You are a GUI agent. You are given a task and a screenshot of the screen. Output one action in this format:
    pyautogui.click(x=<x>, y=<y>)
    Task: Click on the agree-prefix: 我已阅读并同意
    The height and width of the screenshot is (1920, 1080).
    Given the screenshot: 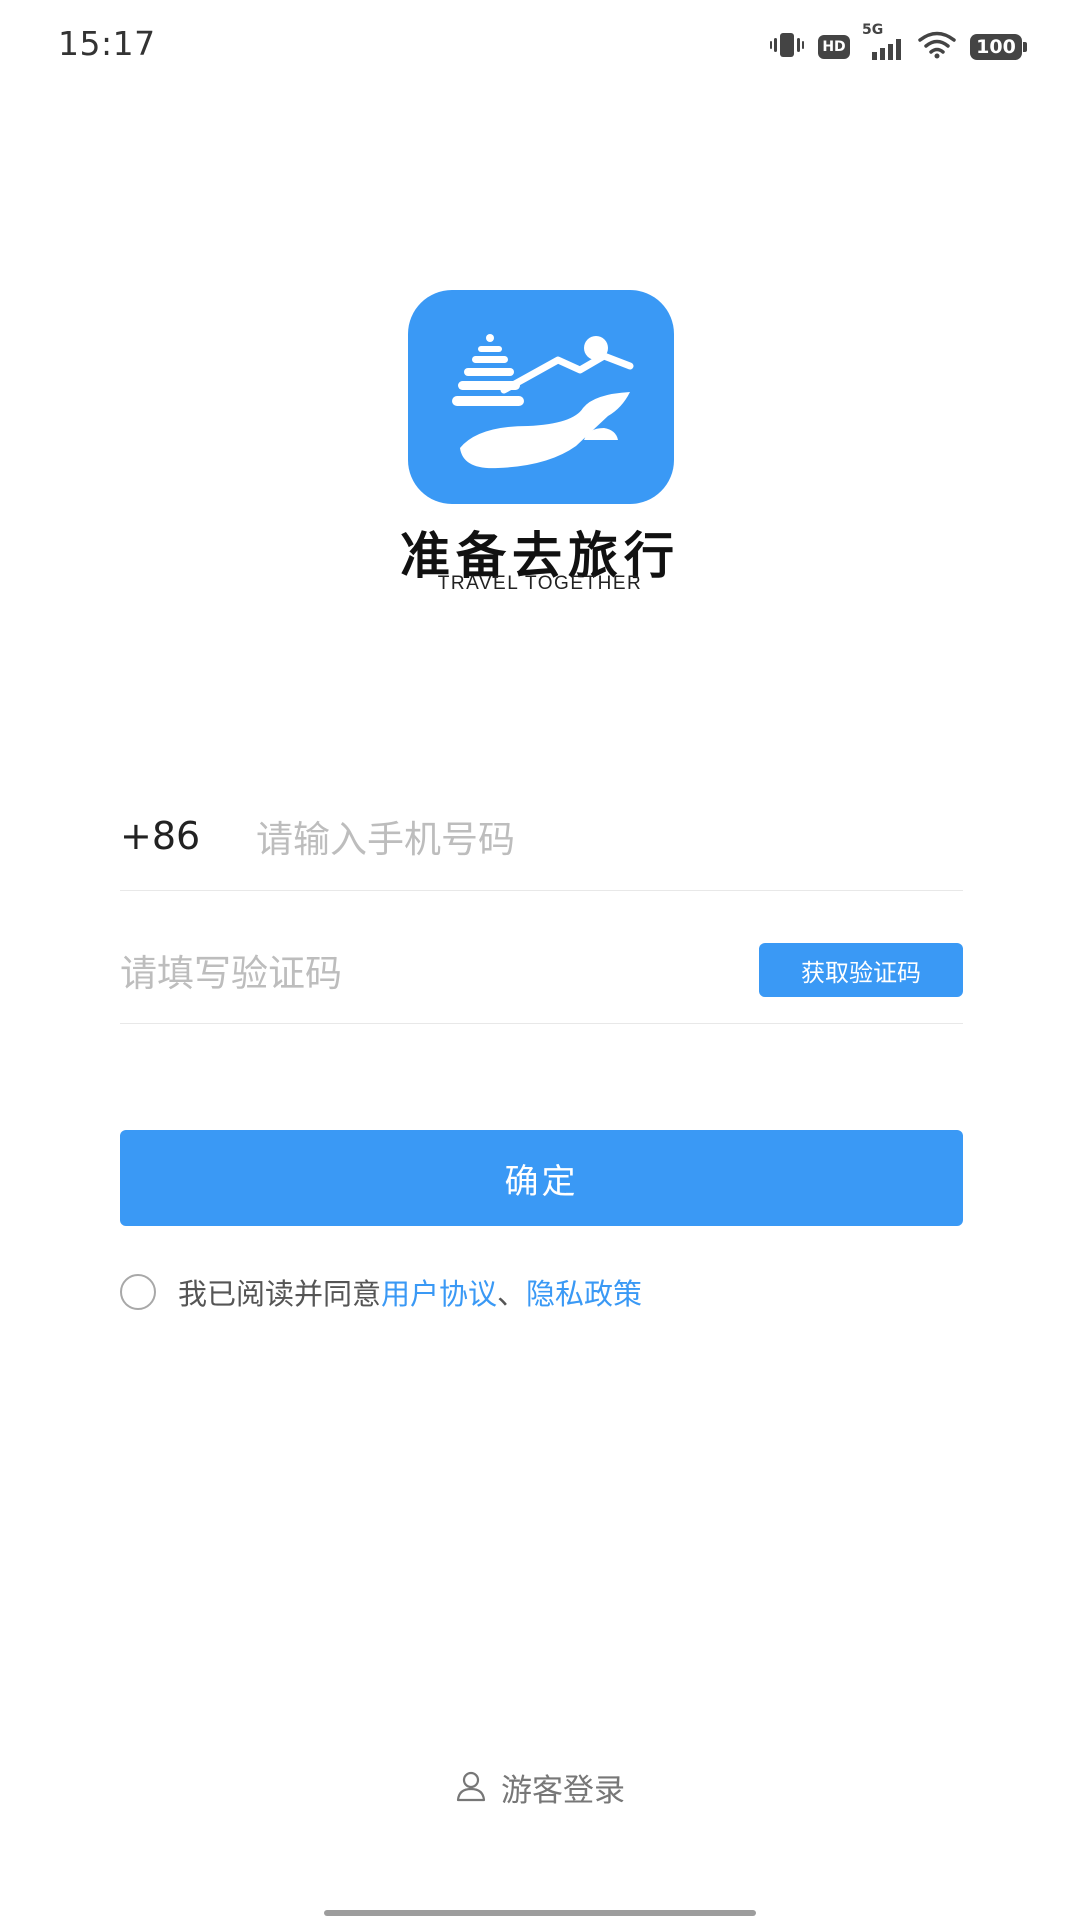 What is the action you would take?
    pyautogui.click(x=280, y=1294)
    